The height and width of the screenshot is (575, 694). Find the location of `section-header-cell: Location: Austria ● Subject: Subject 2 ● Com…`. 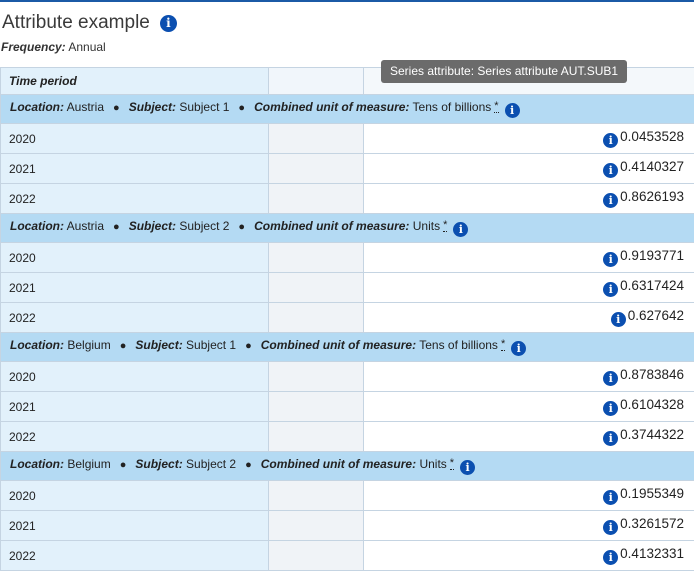

section-header-cell: Location: Austria ● Subject: Subject 2 ● Com… is located at coordinates (347, 228).